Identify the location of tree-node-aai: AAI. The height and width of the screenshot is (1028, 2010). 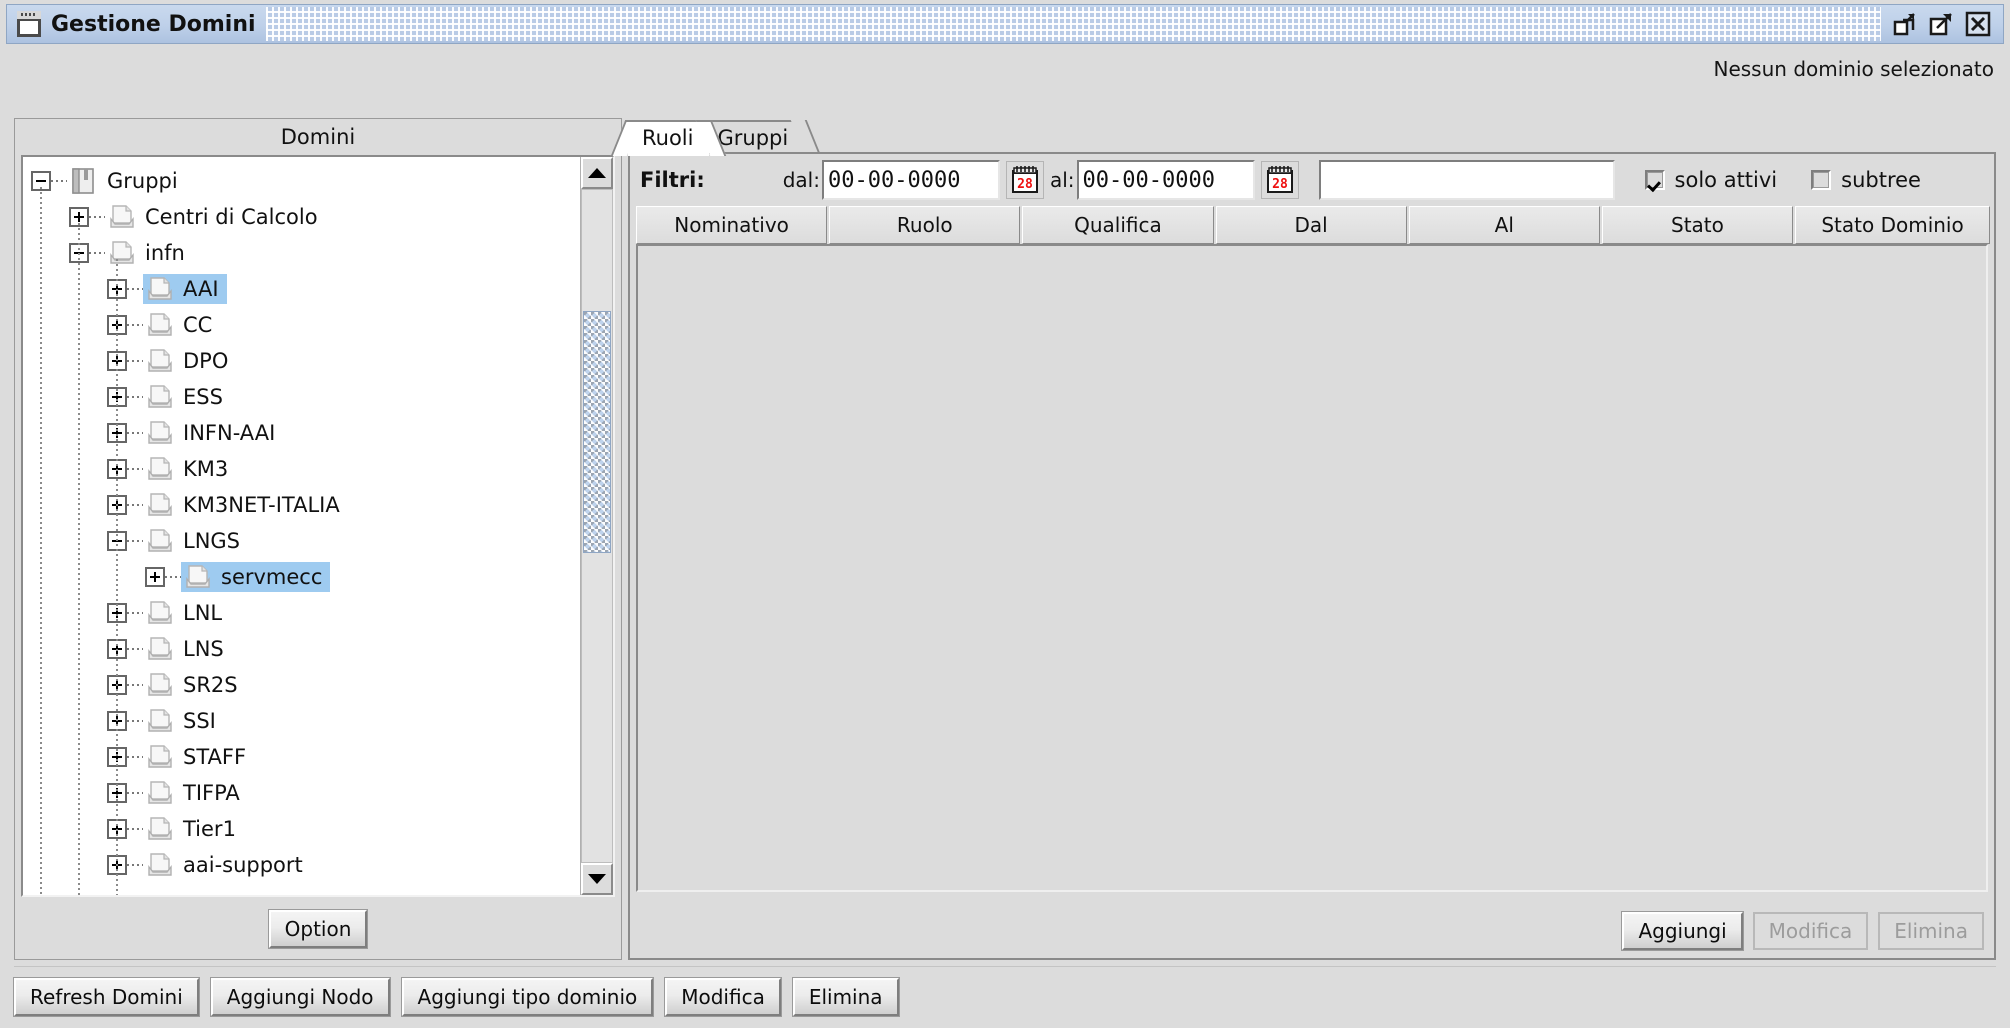
(301, 289).